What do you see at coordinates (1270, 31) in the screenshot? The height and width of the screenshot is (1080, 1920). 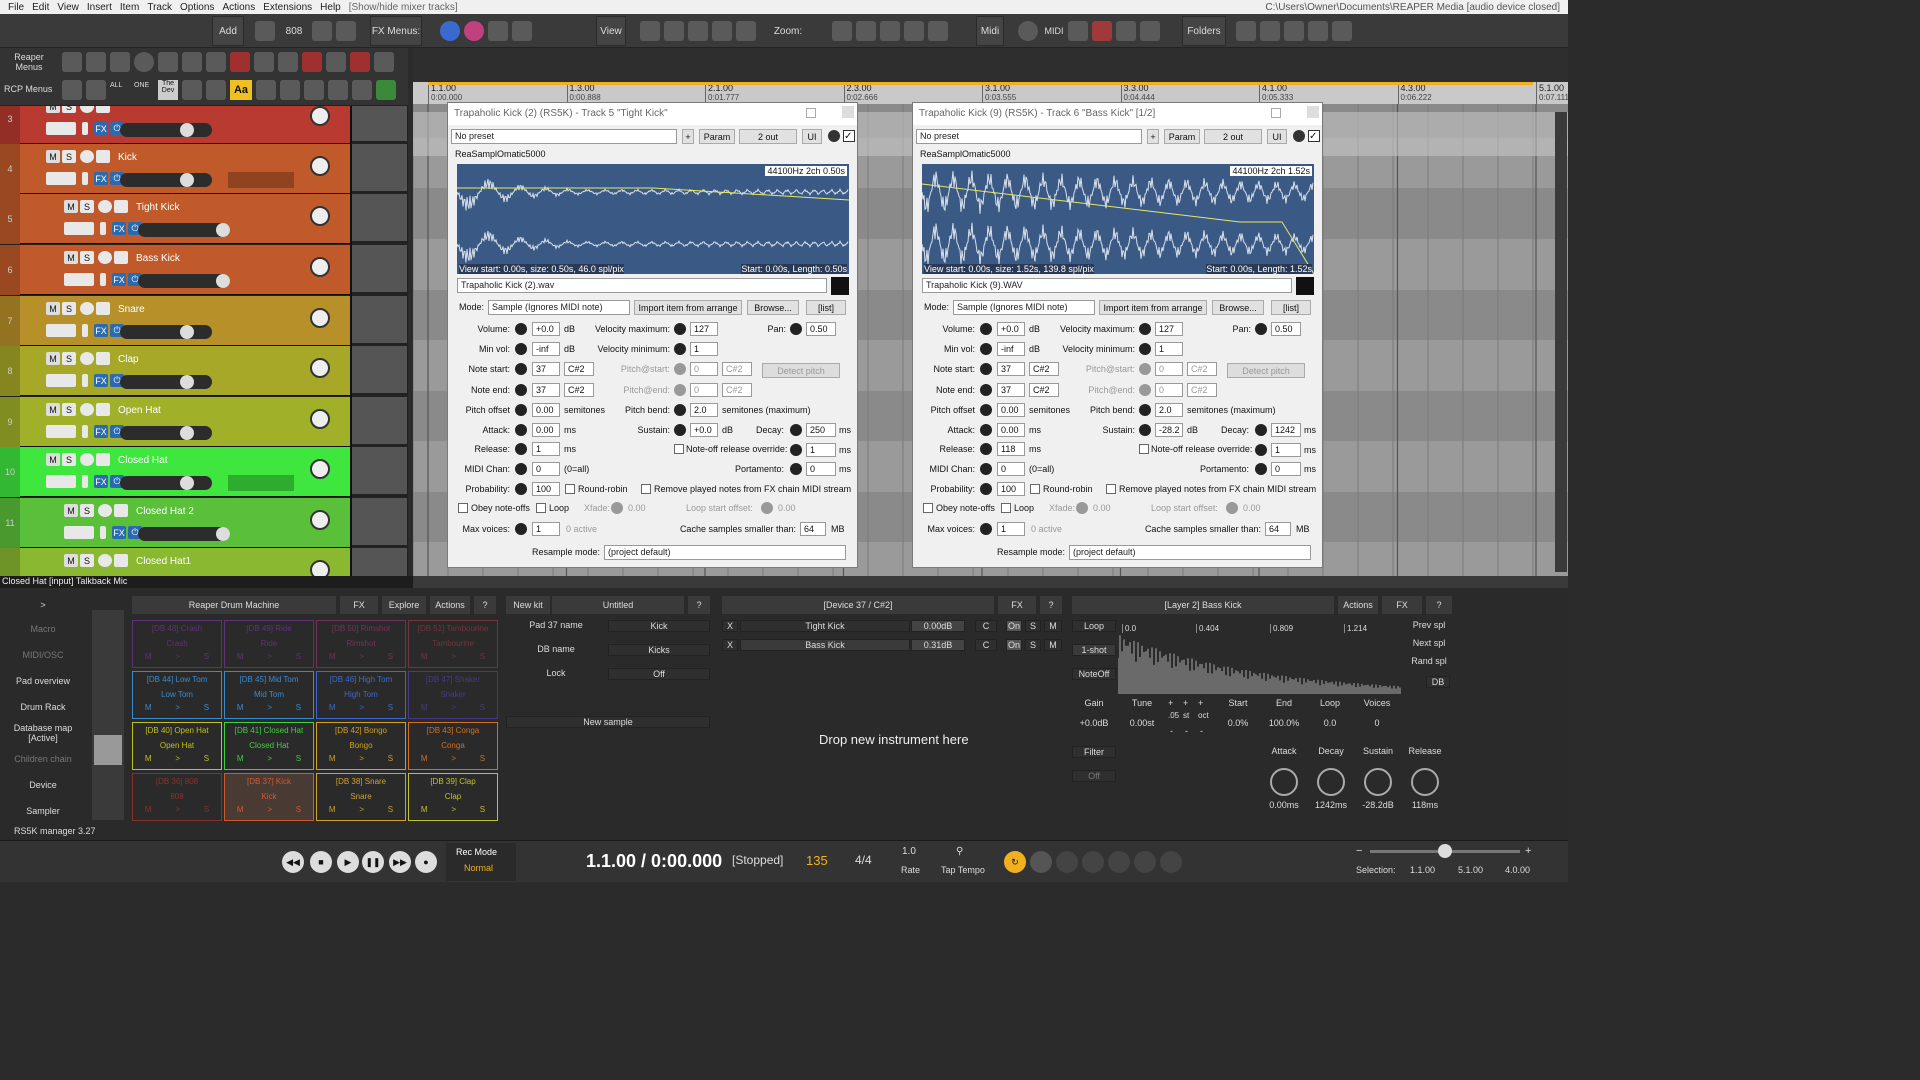 I see `folder-up-icon` at bounding box center [1270, 31].